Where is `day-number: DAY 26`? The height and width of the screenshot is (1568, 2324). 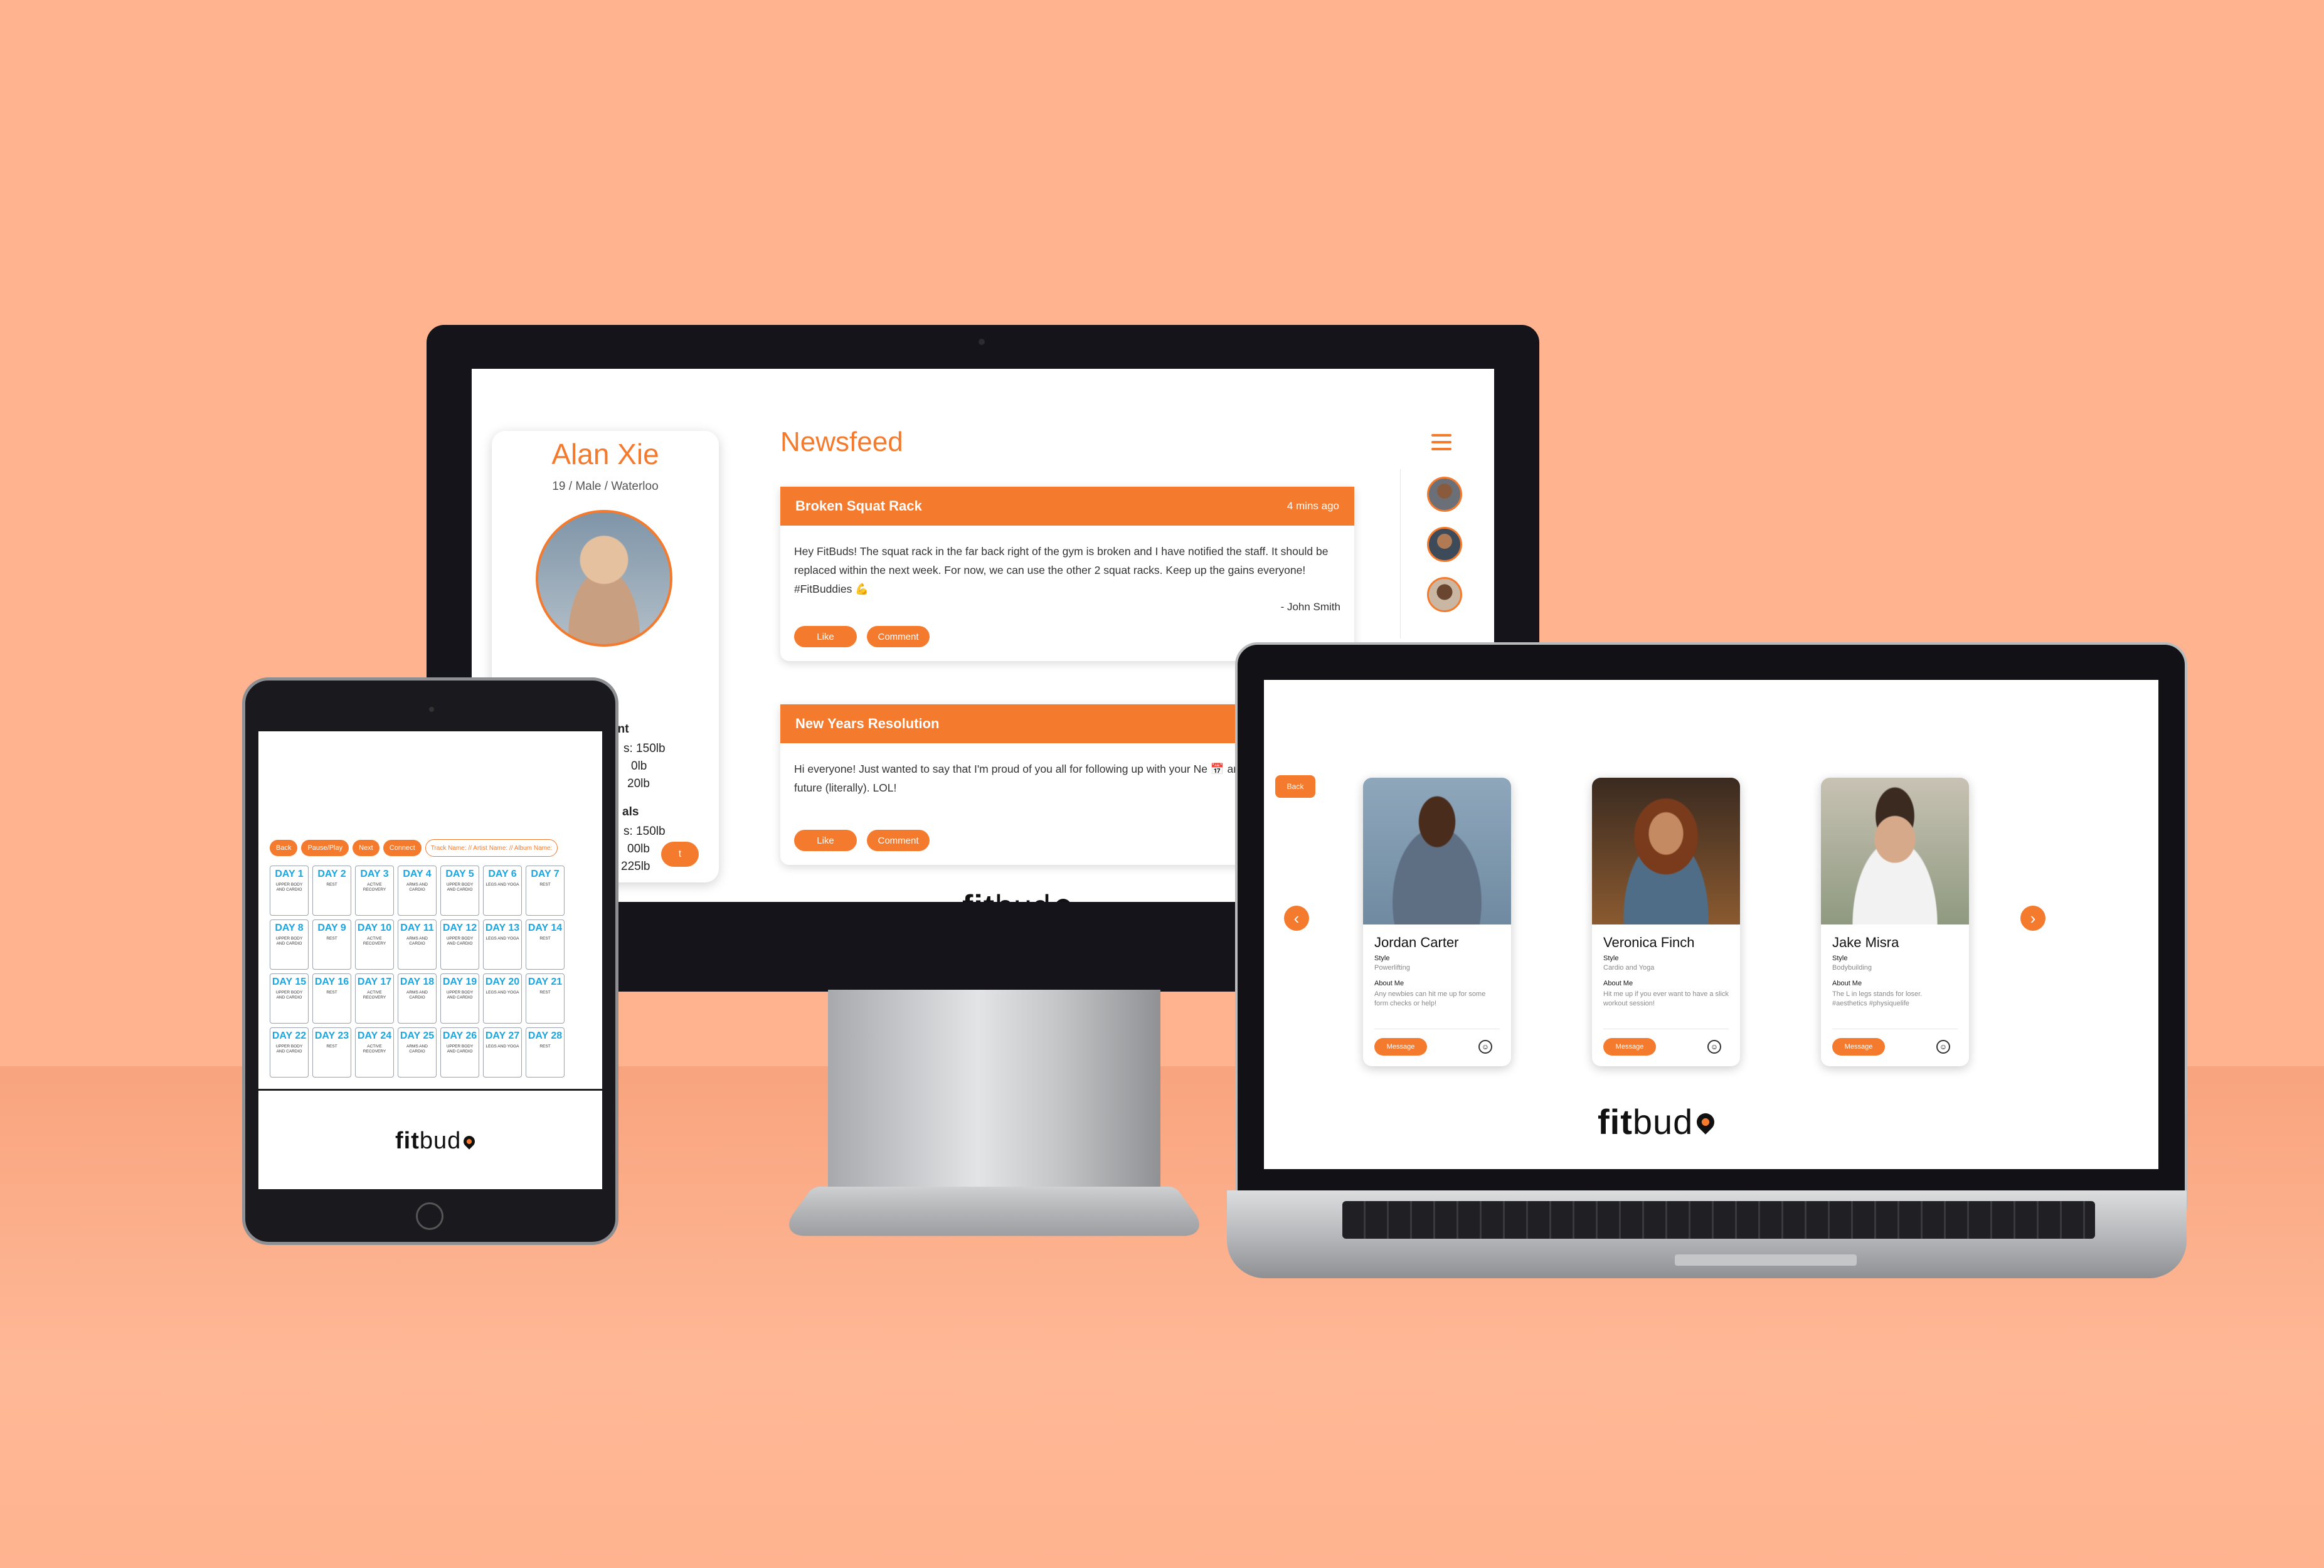
day-number: DAY 26 is located at coordinates (459, 1035).